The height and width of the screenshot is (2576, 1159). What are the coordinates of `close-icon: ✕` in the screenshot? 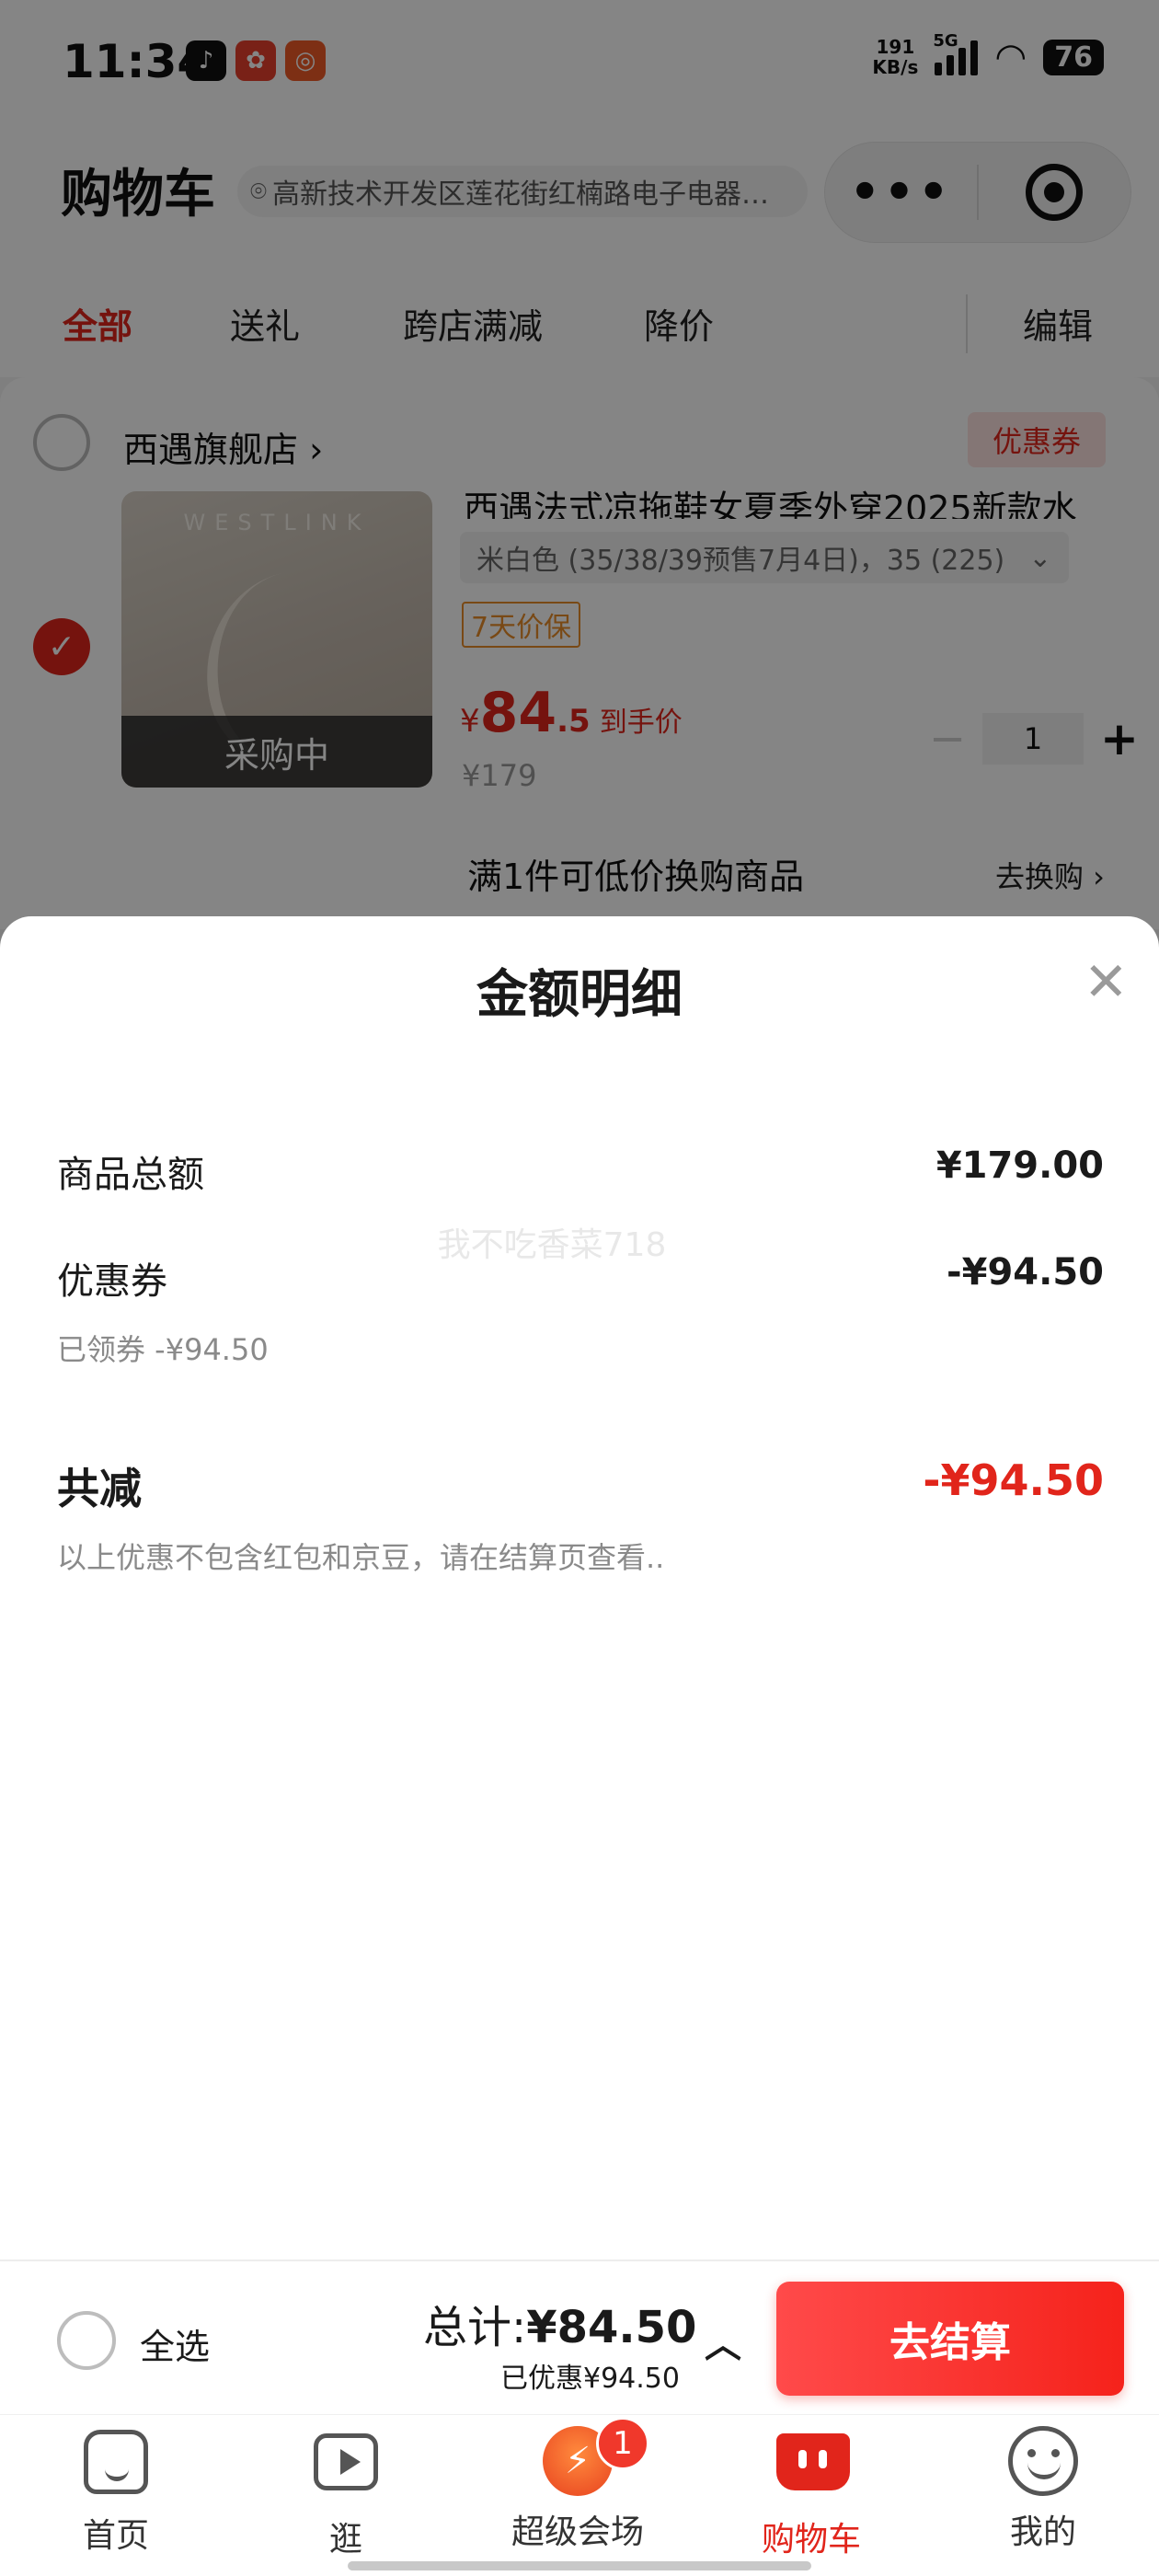 It's located at (1106, 981).